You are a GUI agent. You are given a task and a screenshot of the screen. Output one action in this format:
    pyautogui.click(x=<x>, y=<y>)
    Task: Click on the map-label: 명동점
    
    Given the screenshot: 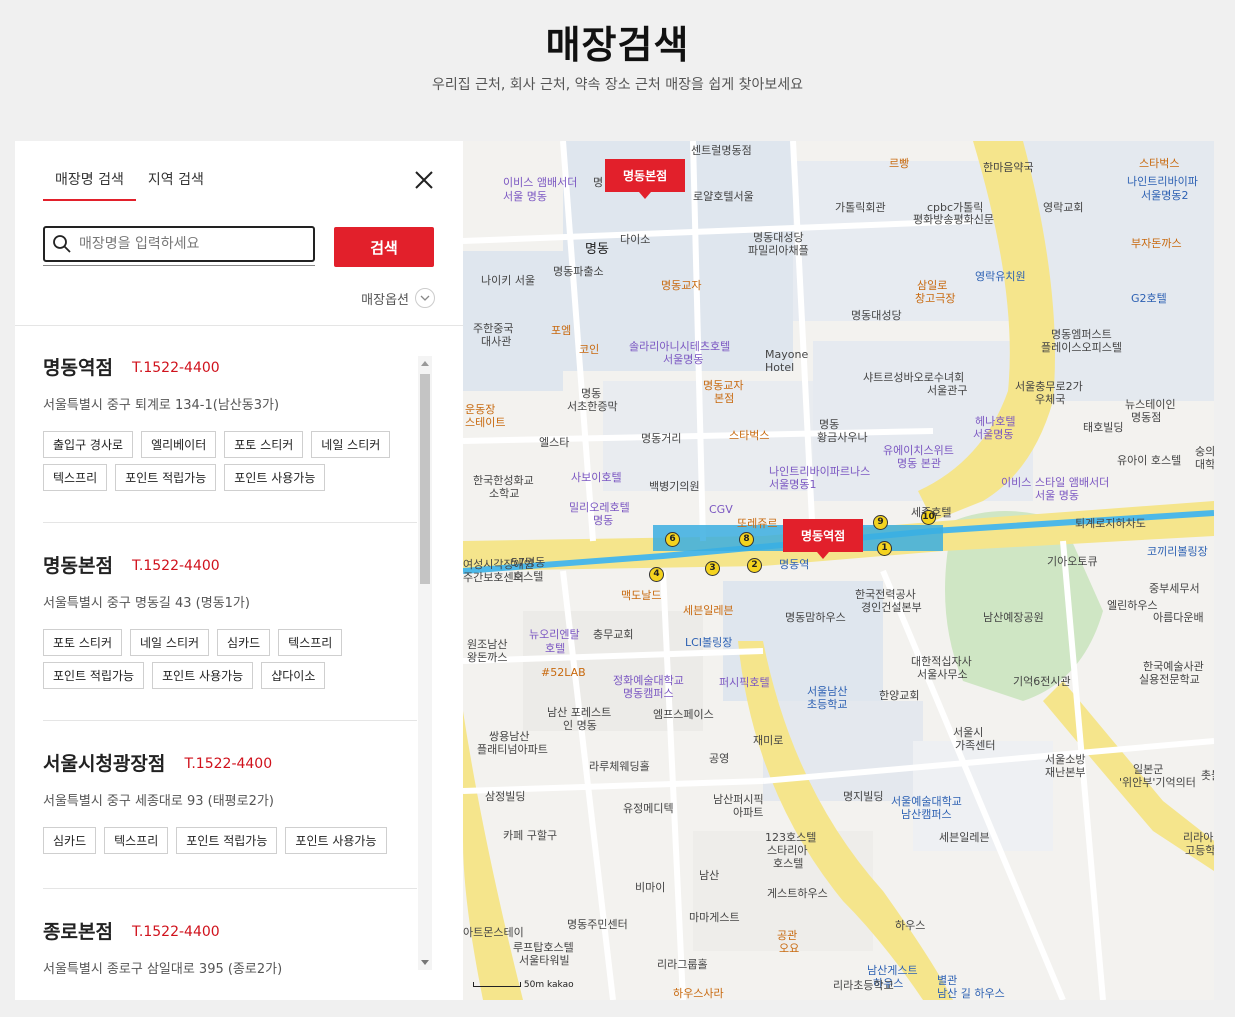 What is the action you would take?
    pyautogui.click(x=1146, y=417)
    